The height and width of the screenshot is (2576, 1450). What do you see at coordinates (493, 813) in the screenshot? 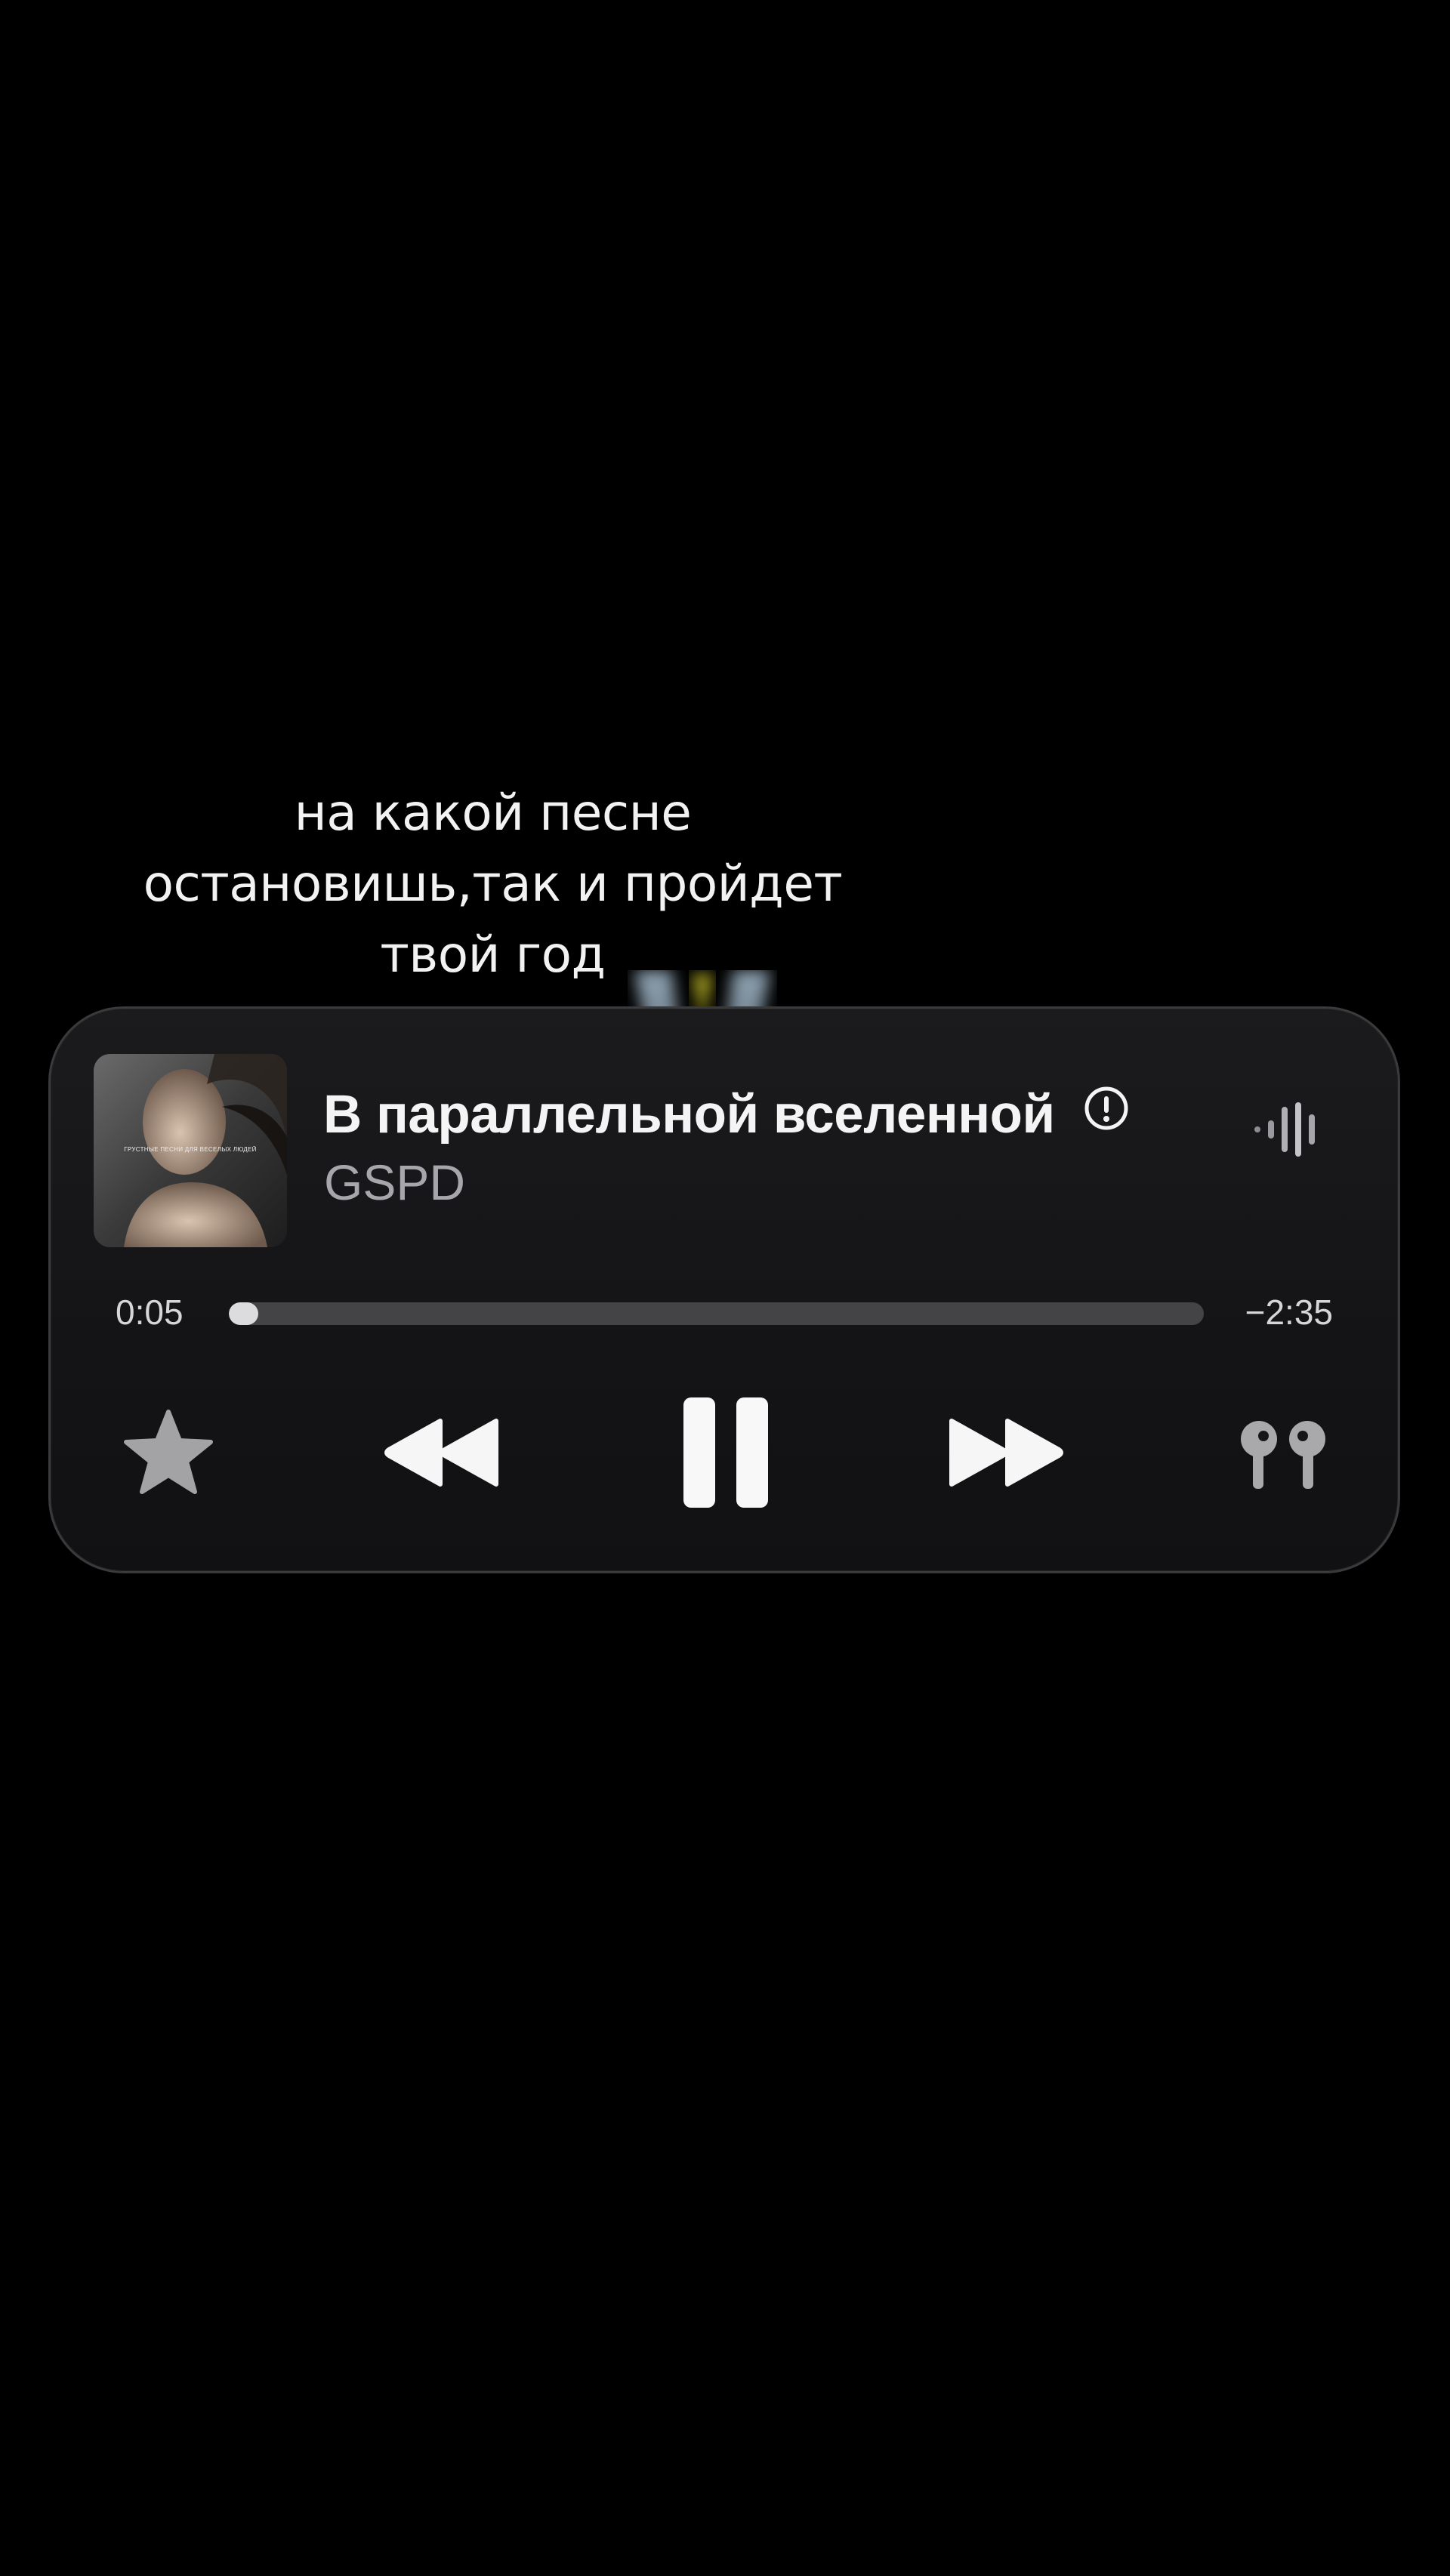
I see `caption-line-1: на какой песне` at bounding box center [493, 813].